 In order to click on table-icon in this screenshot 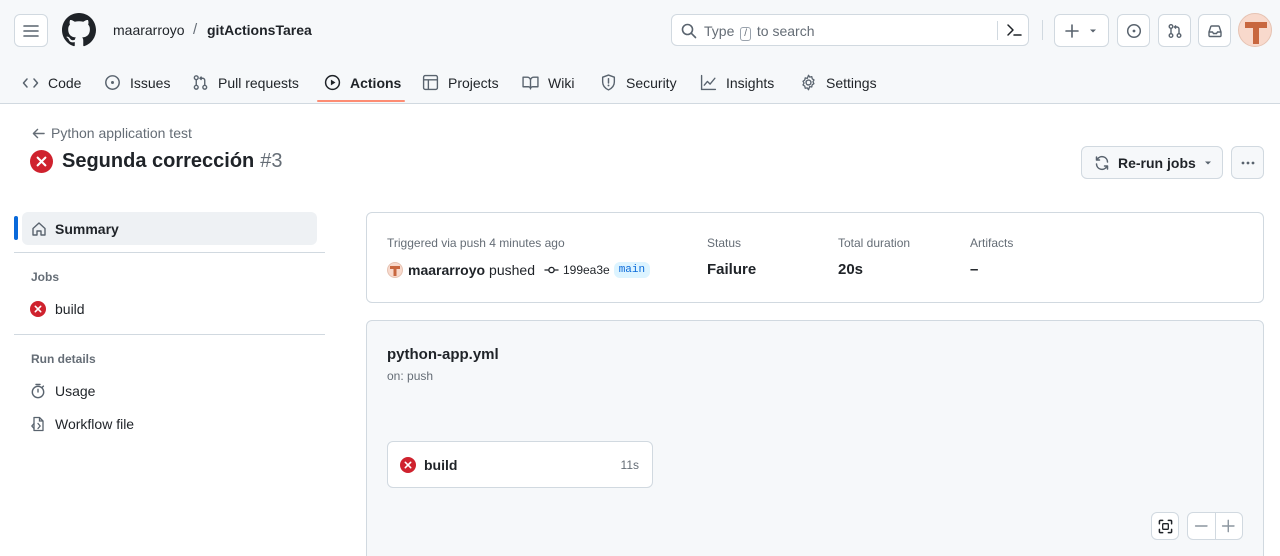, I will do `click(430, 82)`.